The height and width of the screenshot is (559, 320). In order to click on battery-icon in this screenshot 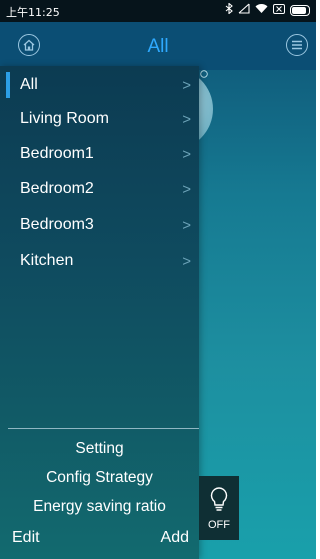, I will do `click(300, 10)`.